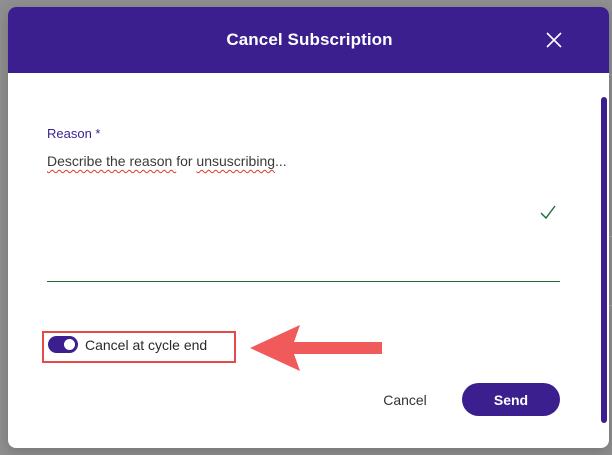  What do you see at coordinates (405, 400) in the screenshot?
I see `cancel-button: Cancel` at bounding box center [405, 400].